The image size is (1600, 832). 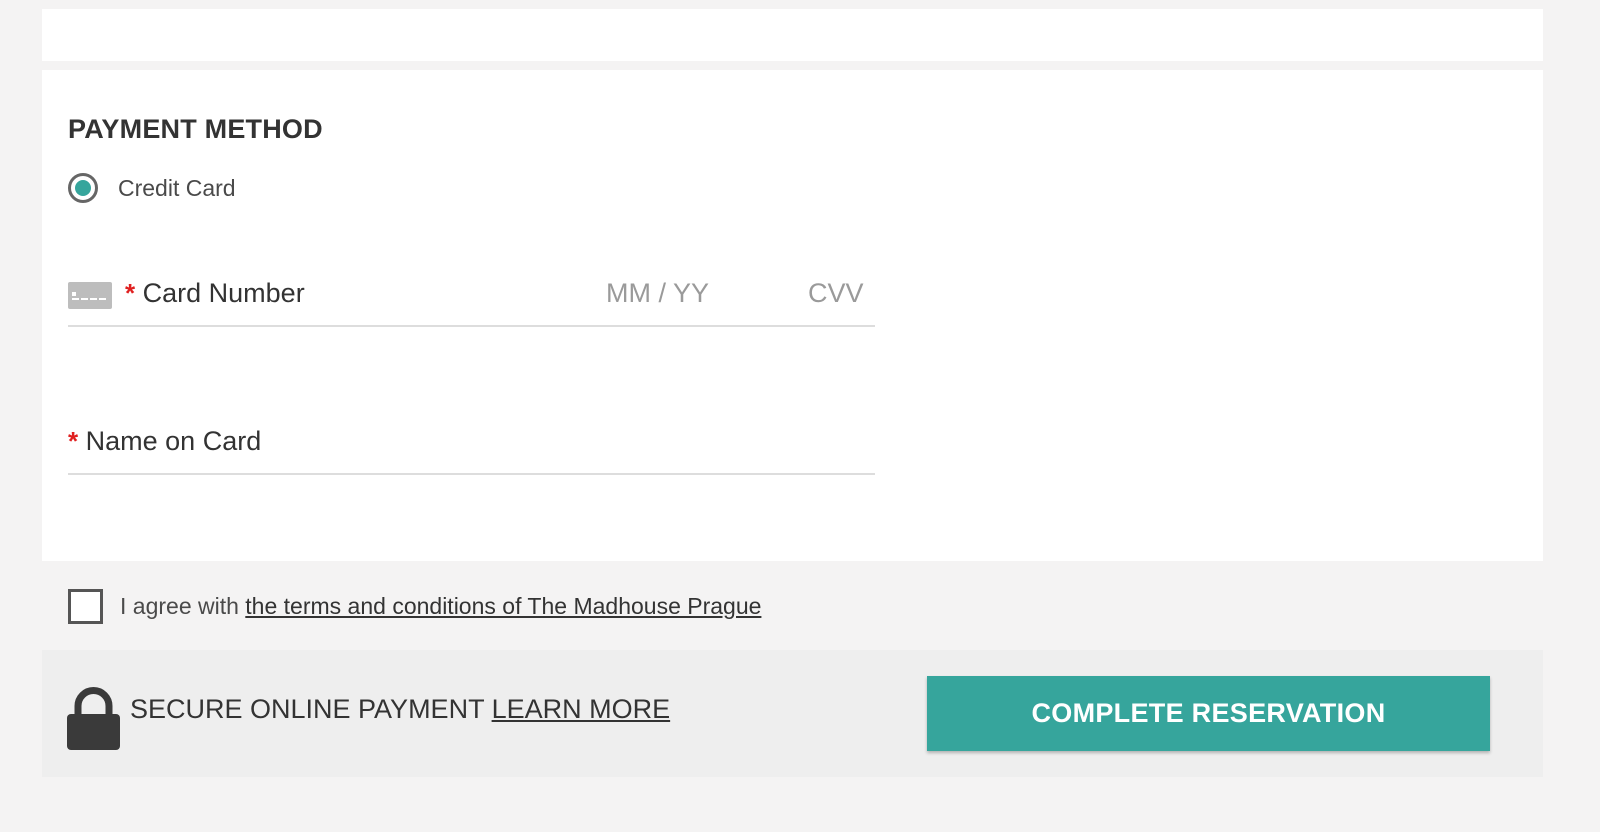 What do you see at coordinates (1208, 713) in the screenshot?
I see `complete-reservation-button: COMPLETE RESERVATION` at bounding box center [1208, 713].